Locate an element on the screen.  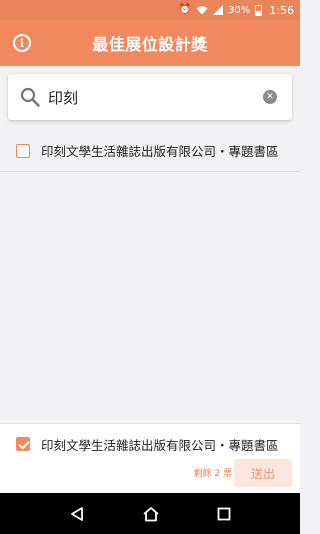
recents-icon is located at coordinates (224, 514).